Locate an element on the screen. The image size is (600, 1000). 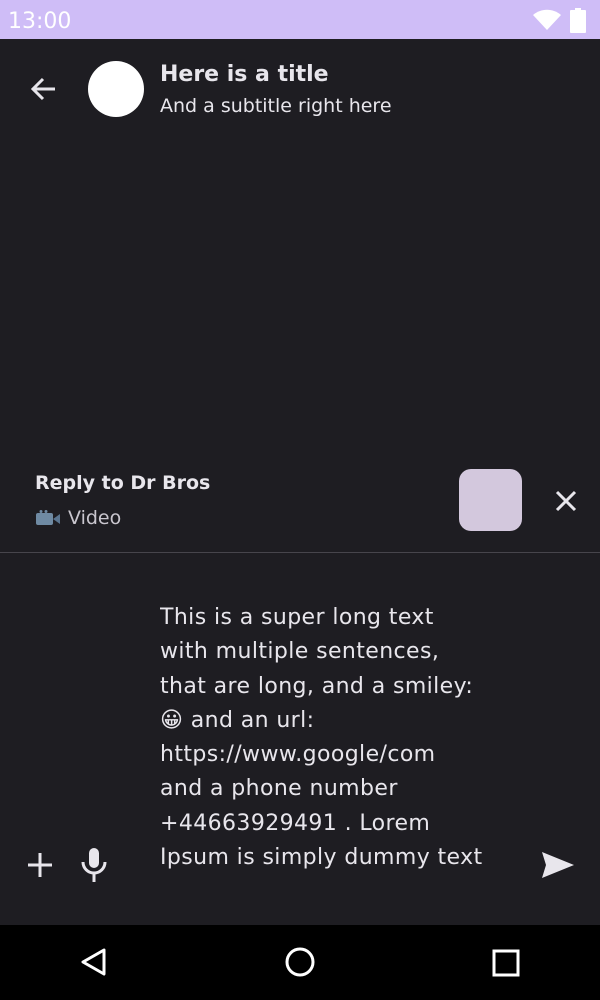
add-attachment-button is located at coordinates (40, 865).